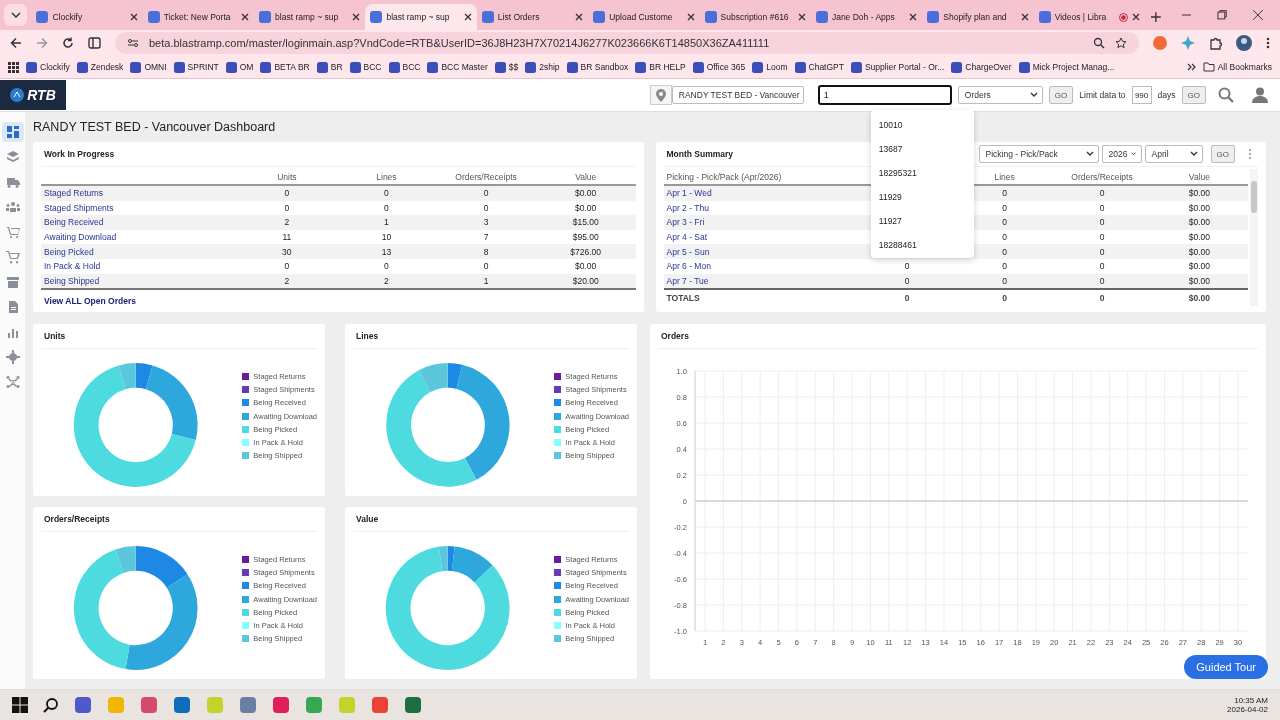  What do you see at coordinates (20, 705) in the screenshot?
I see `start-icon` at bounding box center [20, 705].